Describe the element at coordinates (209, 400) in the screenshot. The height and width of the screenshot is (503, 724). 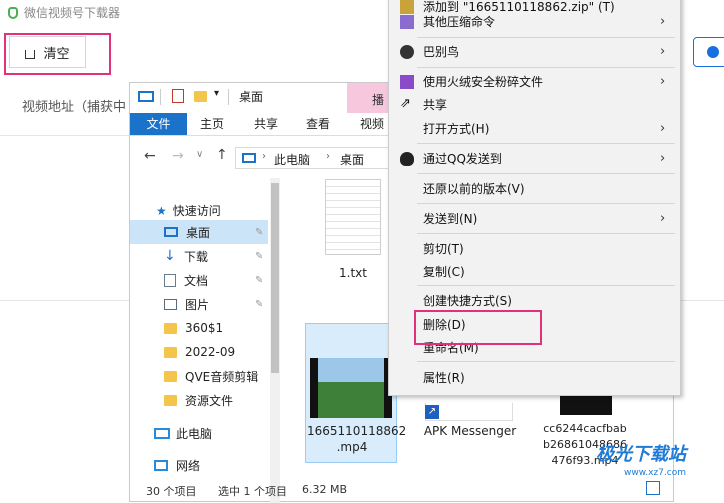
I see `nav-item-label: 资源文件` at that location.